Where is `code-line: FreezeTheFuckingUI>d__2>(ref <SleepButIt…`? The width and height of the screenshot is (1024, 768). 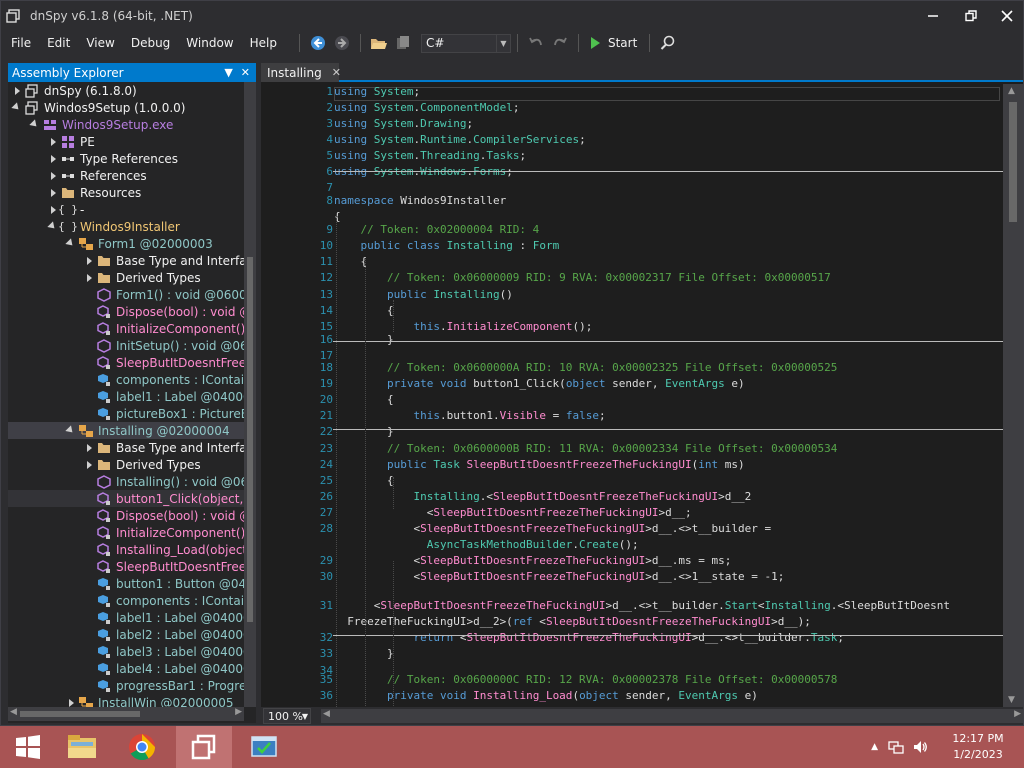
code-line: FreezeTheFuckingUI>d__2>(ref <SleepButIt… is located at coordinates (572, 622).